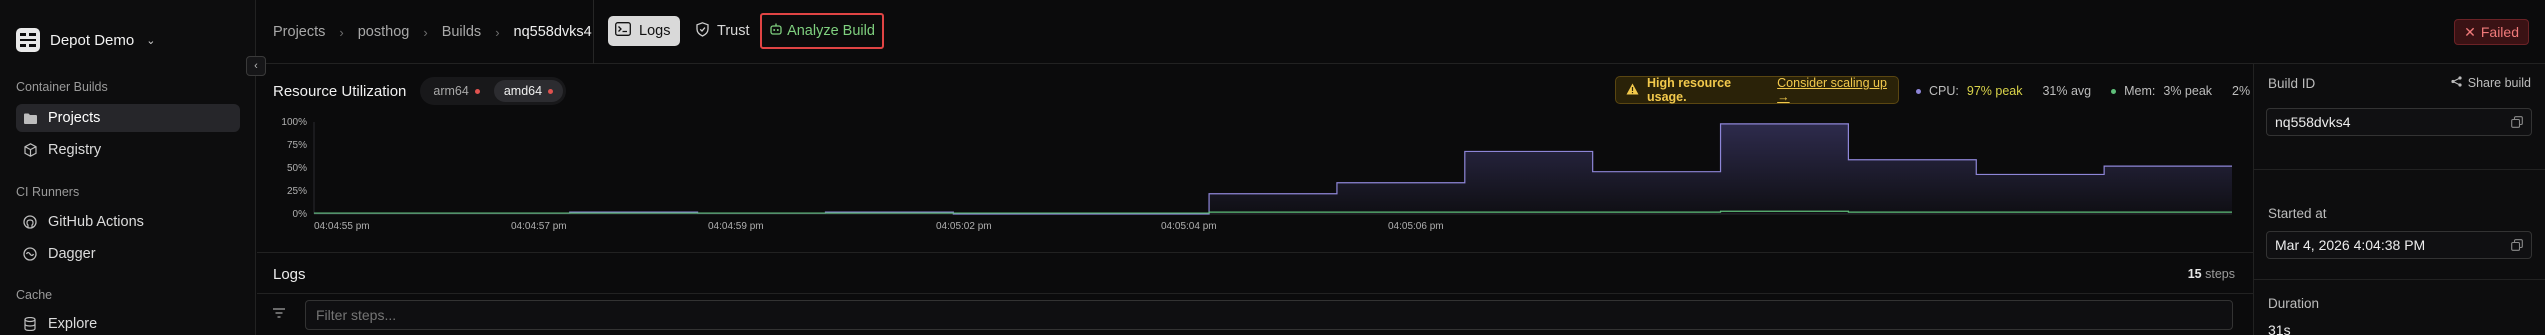 The width and height of the screenshot is (2545, 335). I want to click on section-title-cache: Cache, so click(34, 295).